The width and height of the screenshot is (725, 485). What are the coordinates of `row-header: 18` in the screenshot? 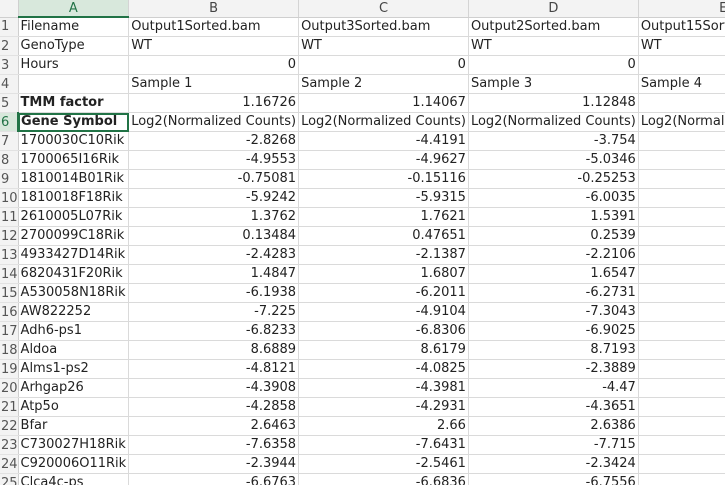 It's located at (9, 350).